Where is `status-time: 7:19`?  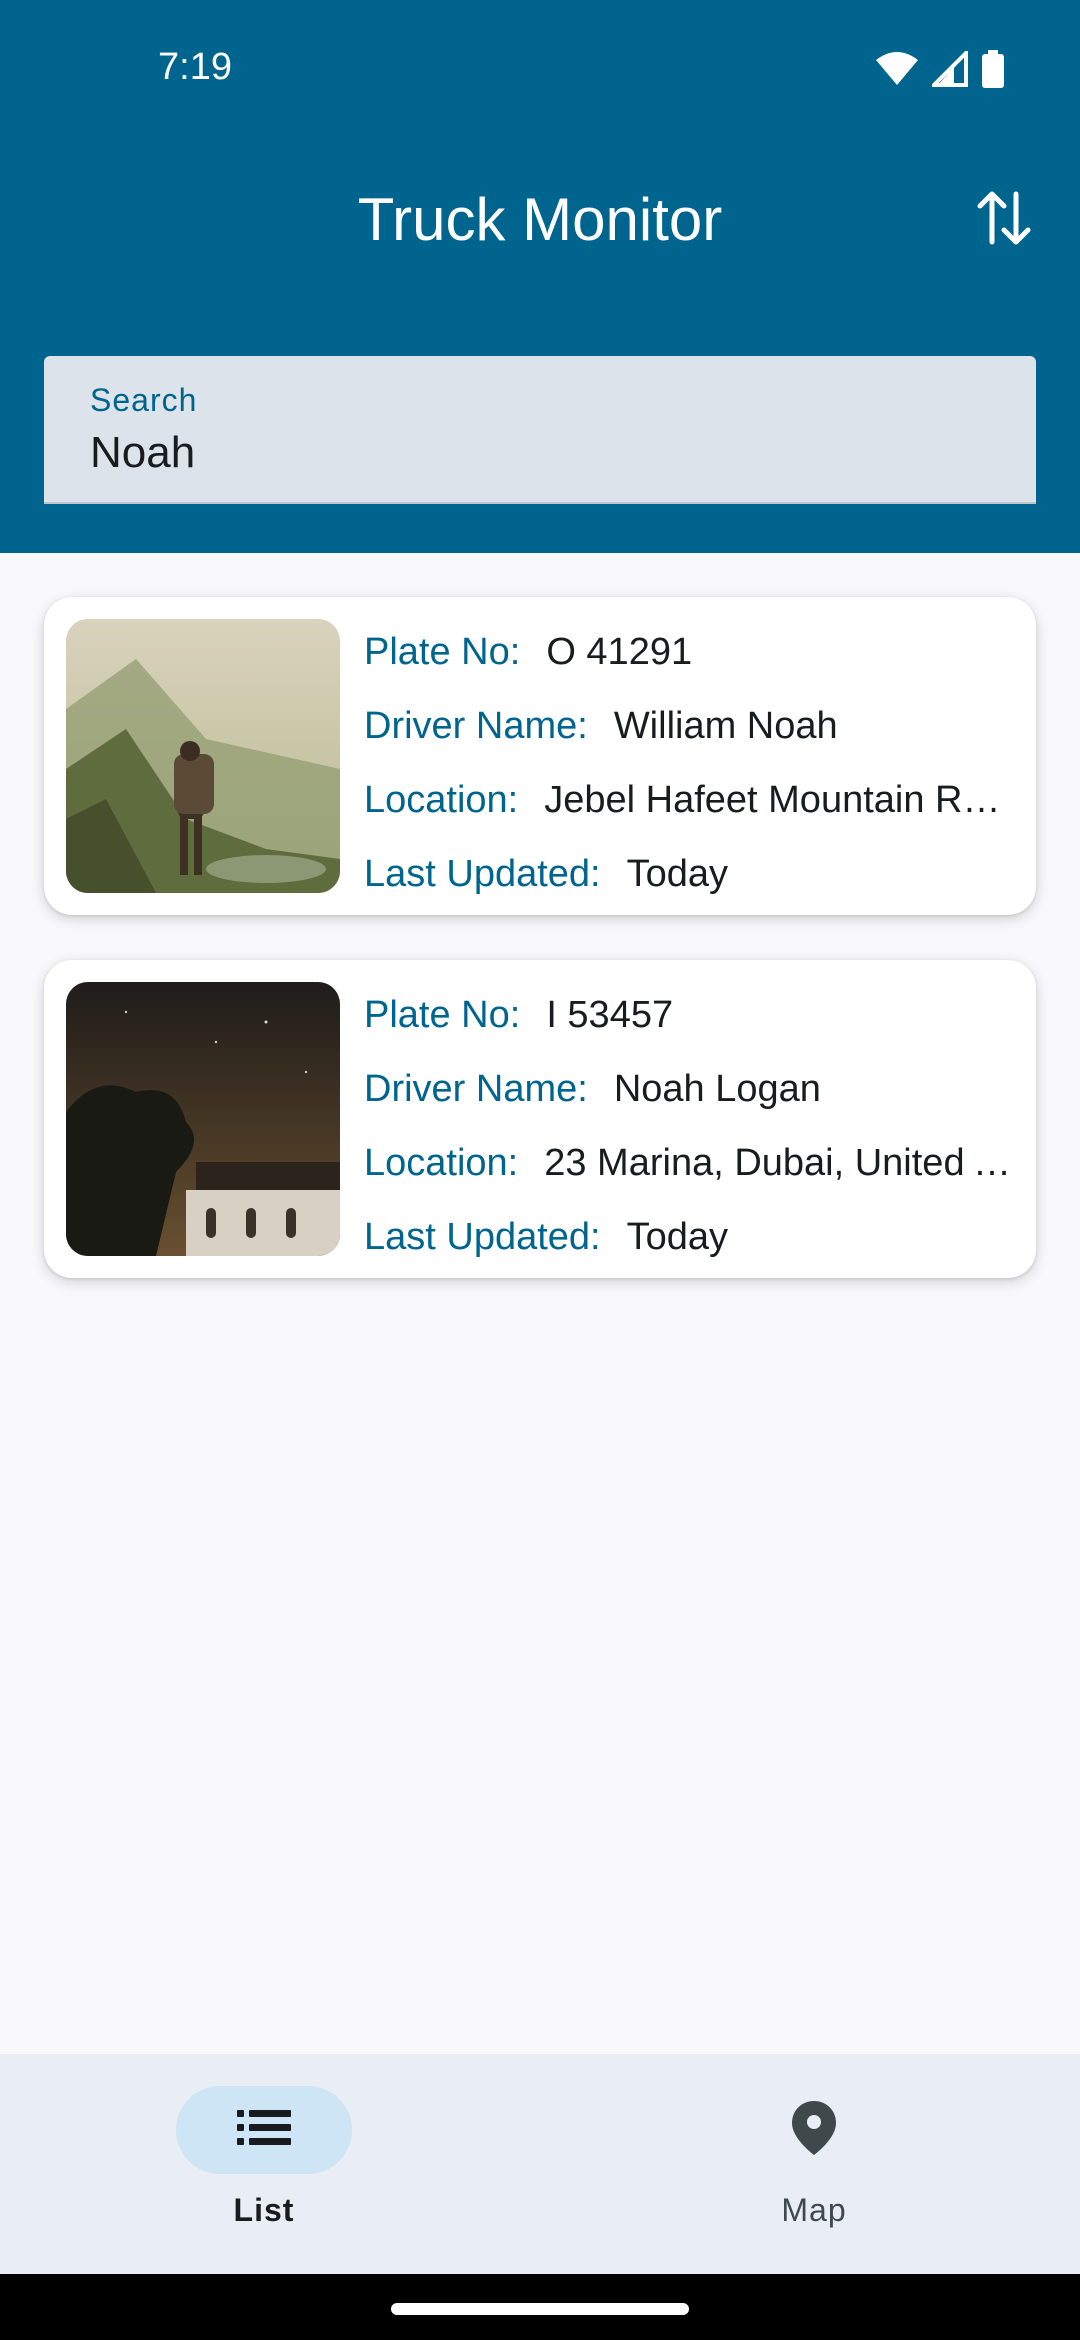
status-time: 7:19 is located at coordinates (195, 67).